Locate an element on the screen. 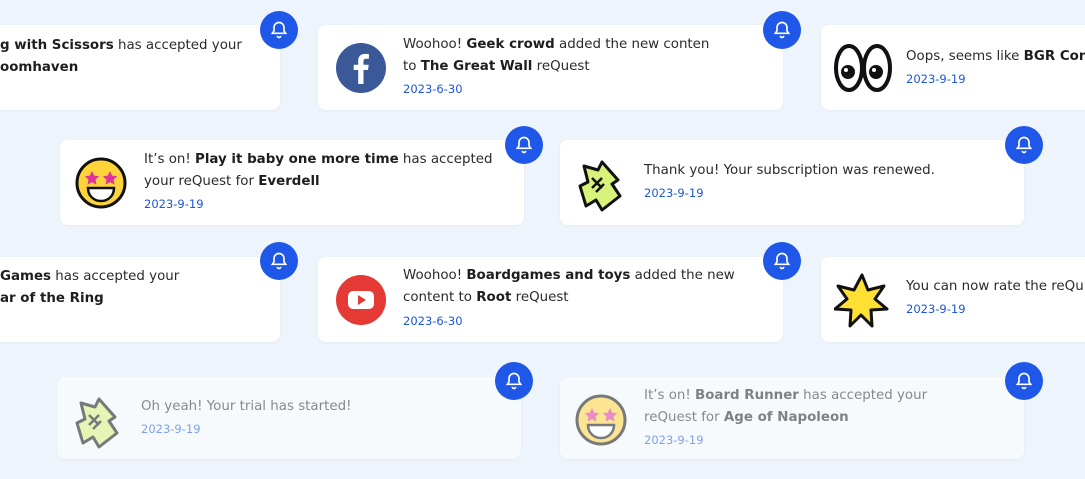  notification-text: Games has accepted your ar of the Ring is located at coordinates (90, 287).